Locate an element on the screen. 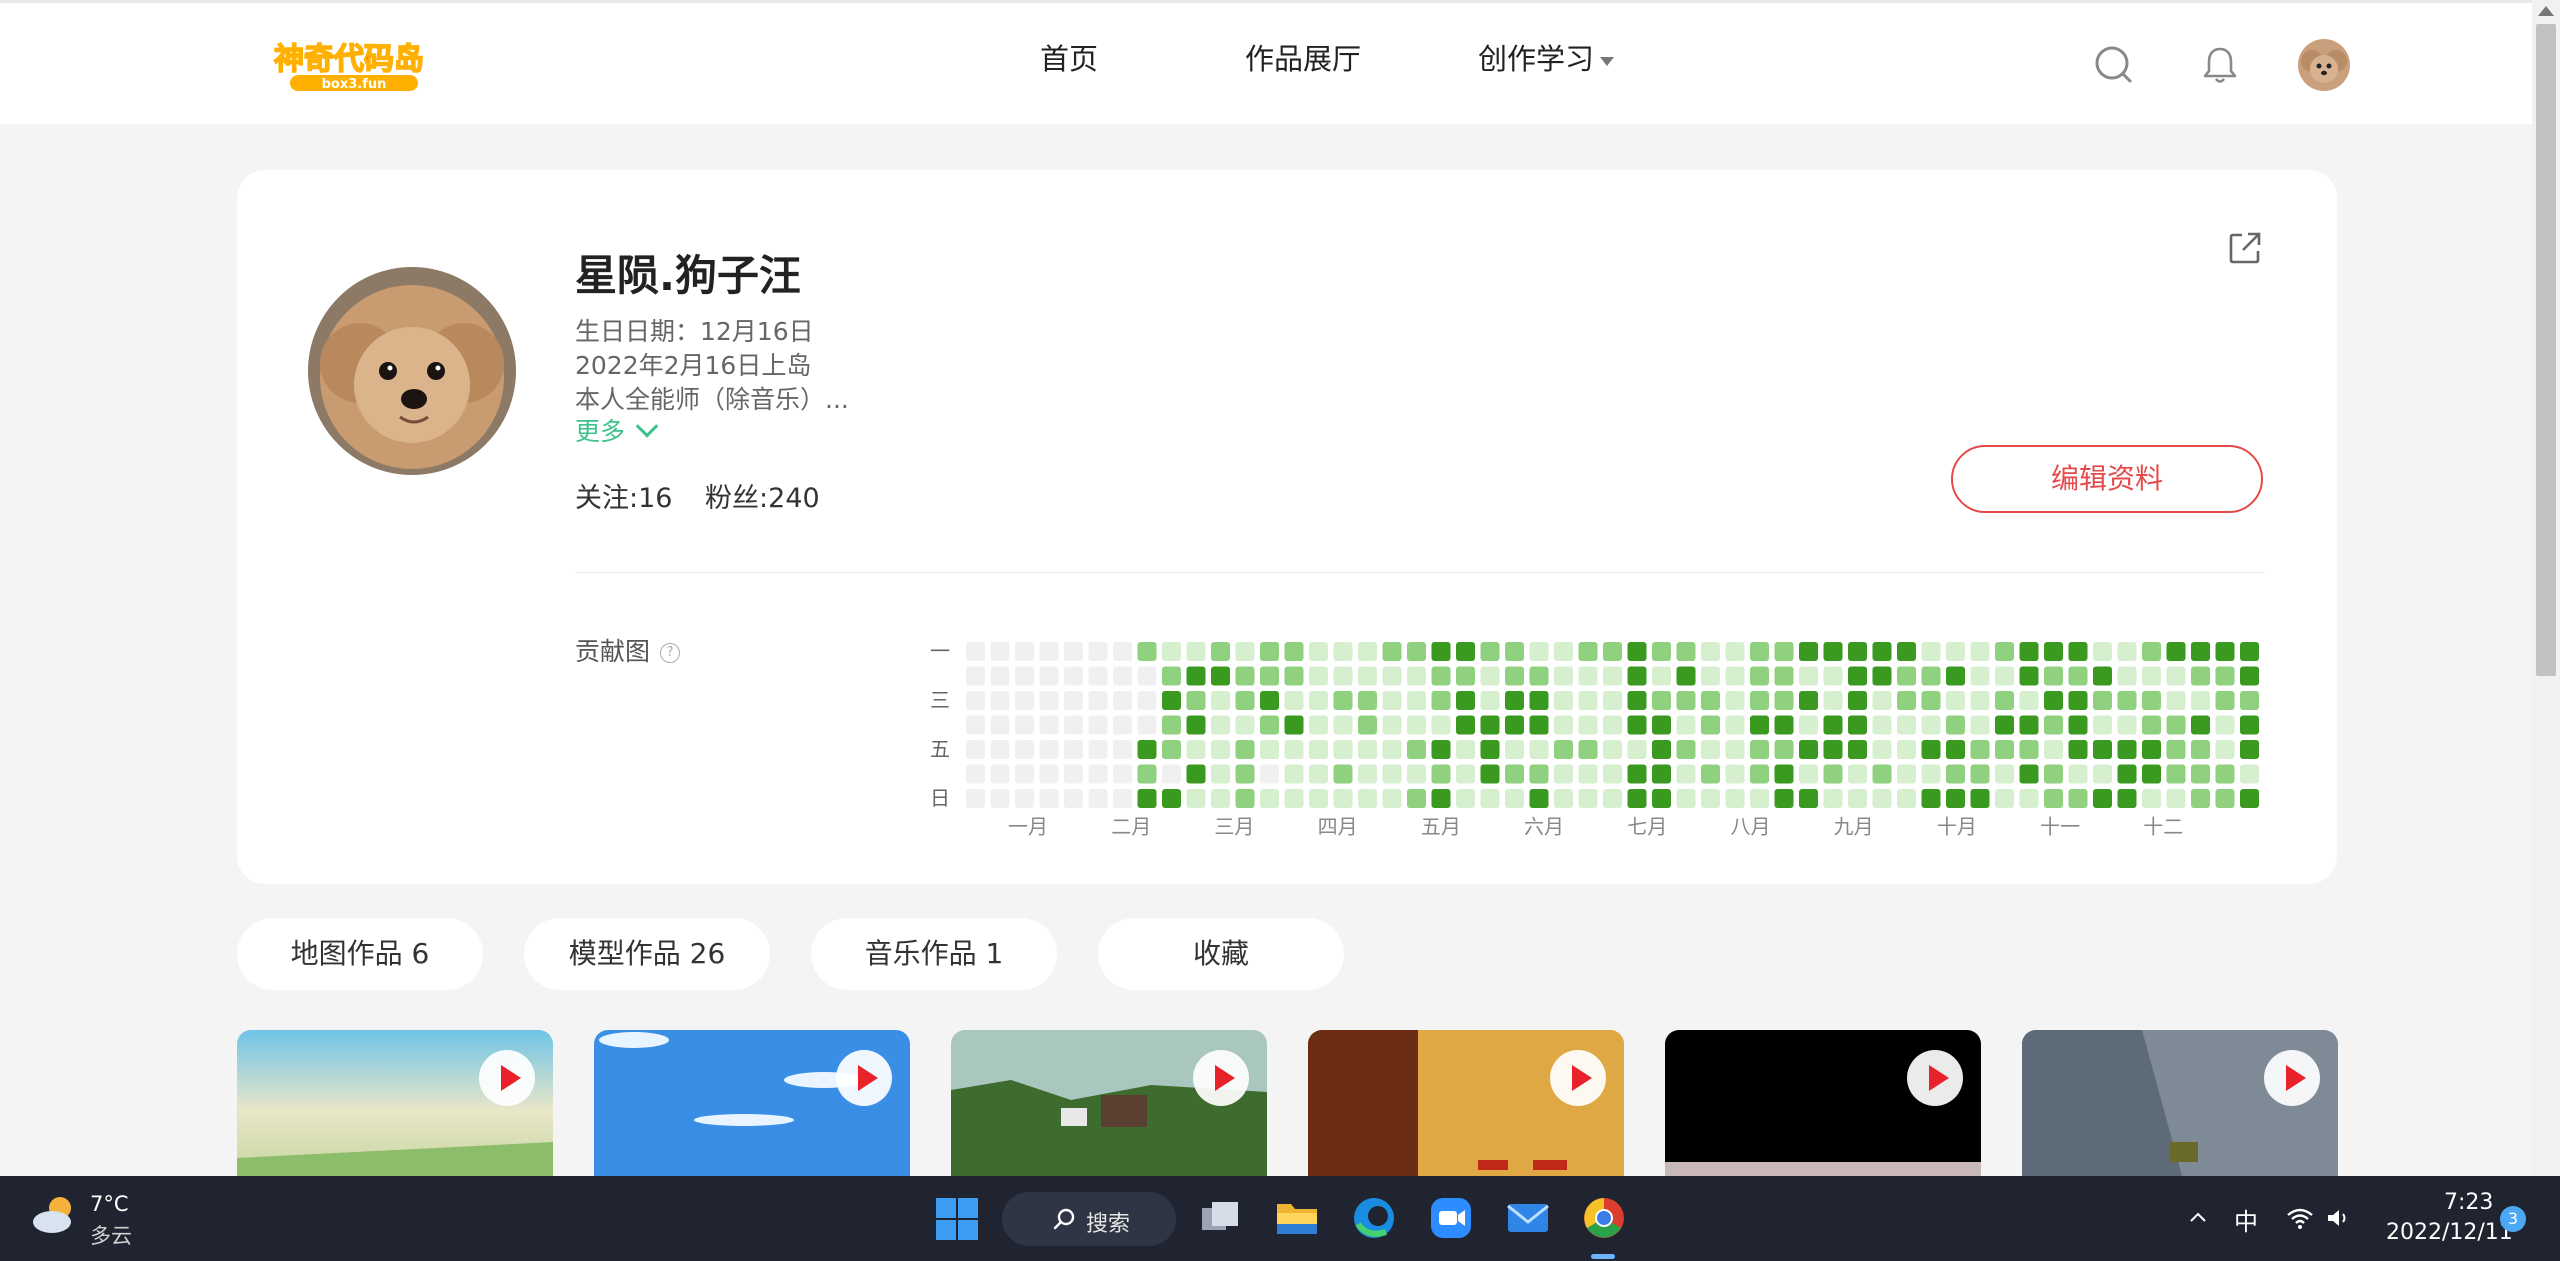  work-card is located at coordinates (1109, 1103).